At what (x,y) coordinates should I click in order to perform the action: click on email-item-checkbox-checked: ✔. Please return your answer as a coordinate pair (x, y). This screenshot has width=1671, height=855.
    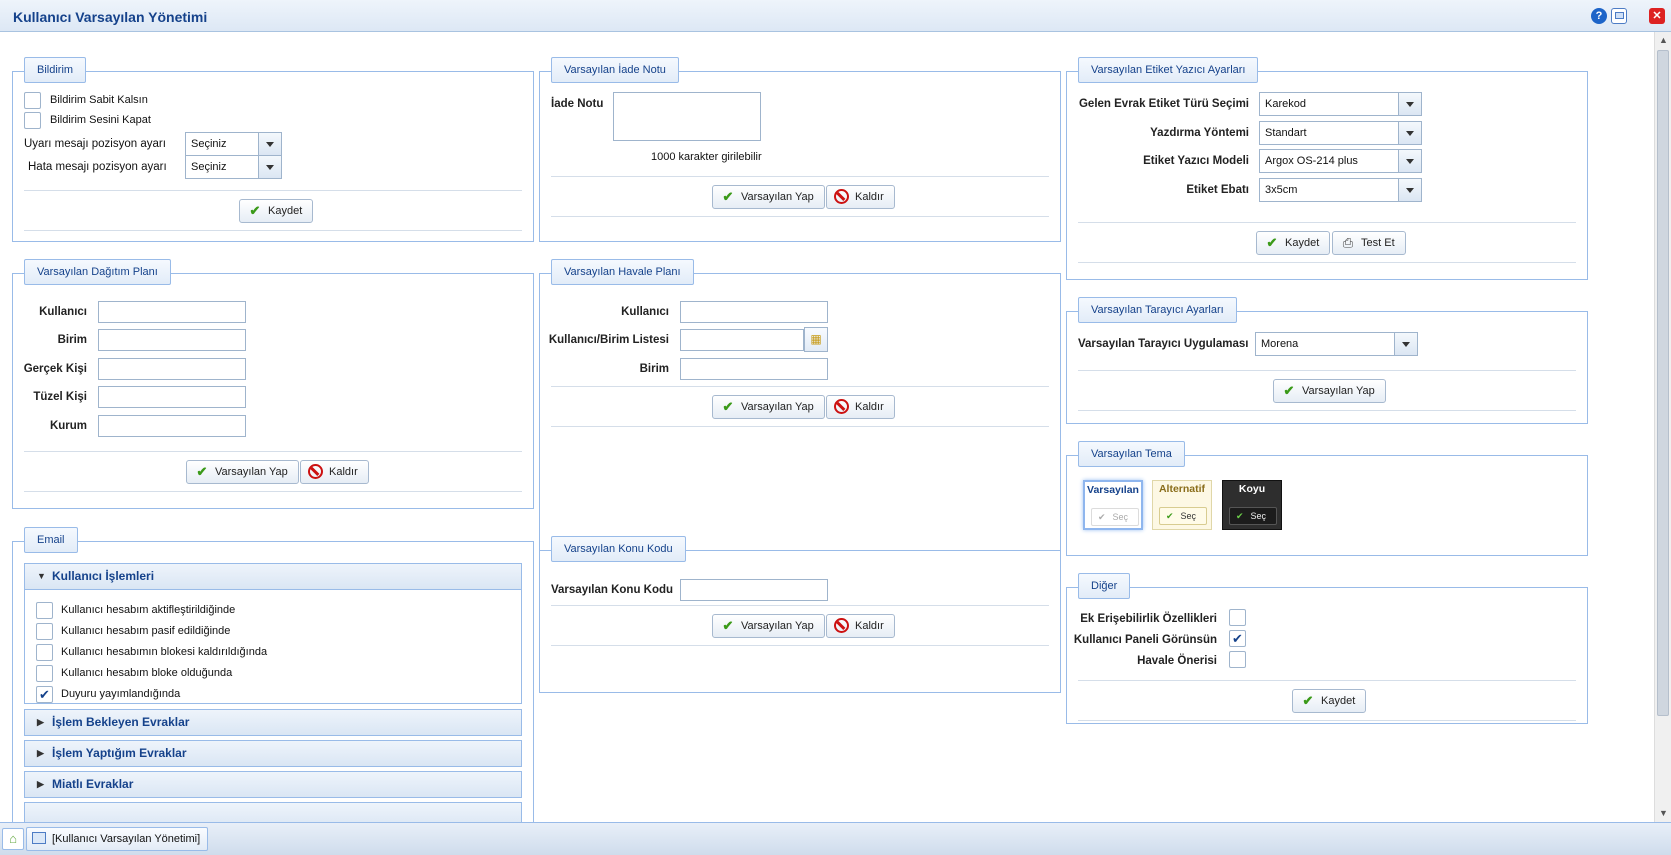
    Looking at the image, I should click on (44, 694).